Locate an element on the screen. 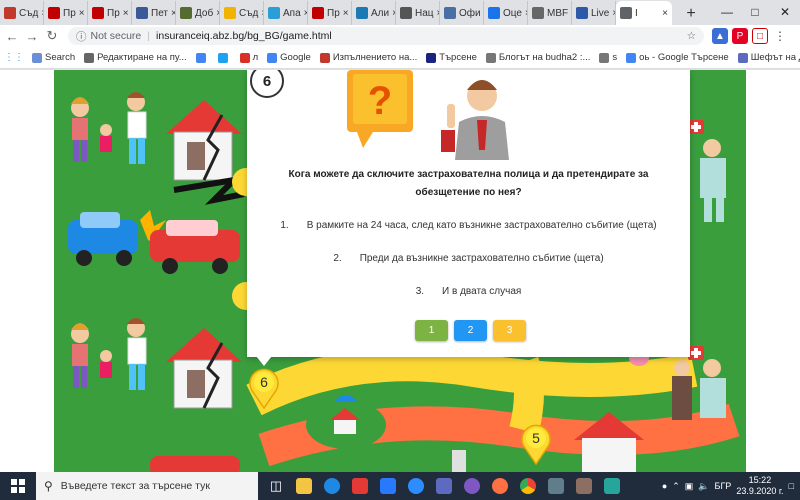  app-icon is located at coordinates (584, 486).